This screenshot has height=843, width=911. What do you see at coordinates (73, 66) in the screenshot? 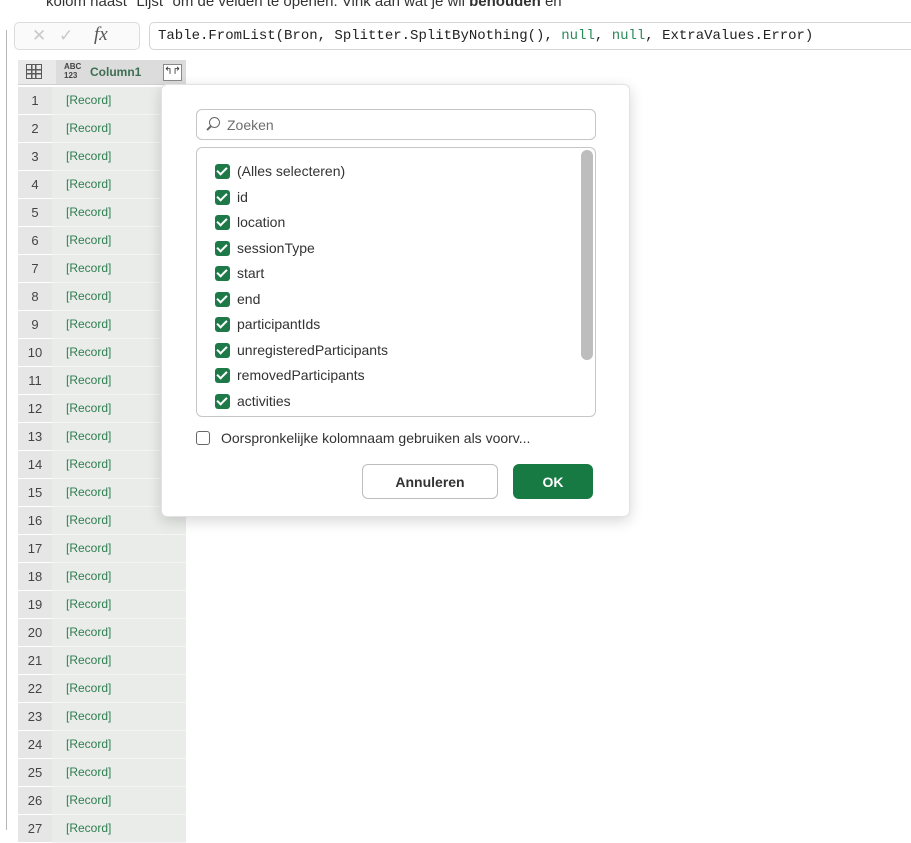
I see `type-icon-top: ABC` at bounding box center [73, 66].